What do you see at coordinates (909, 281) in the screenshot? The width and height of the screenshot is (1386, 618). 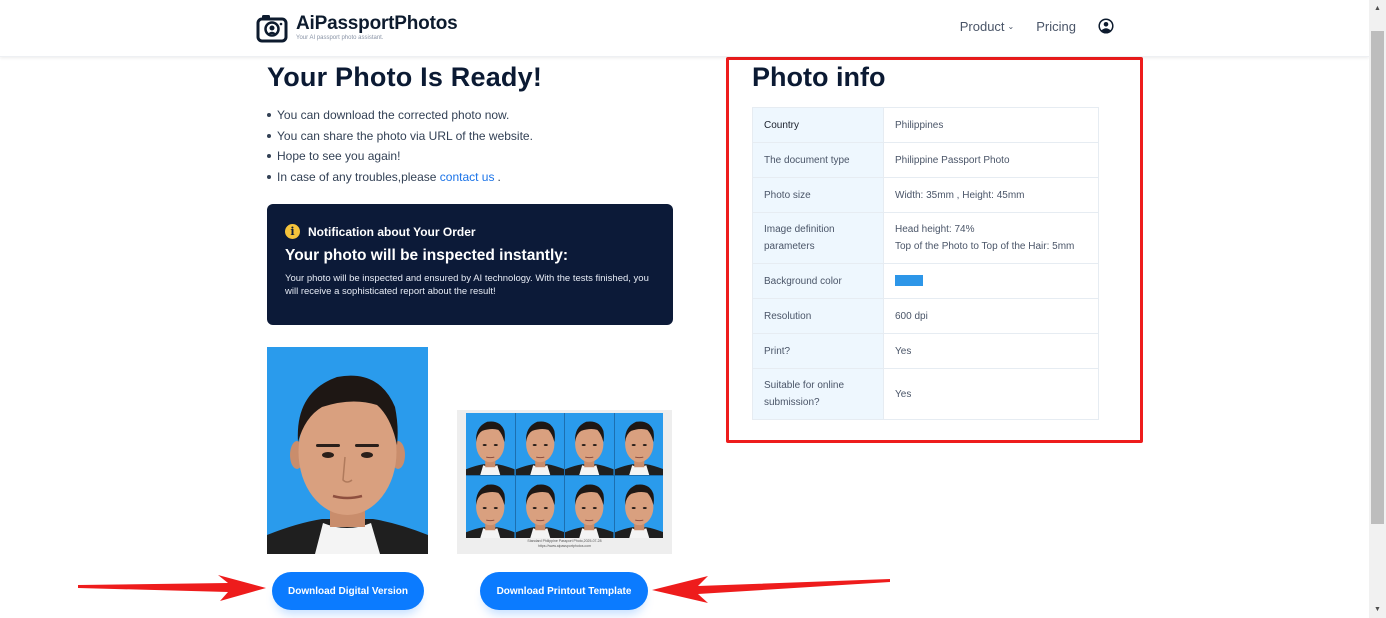 I see `background-color-swatch` at bounding box center [909, 281].